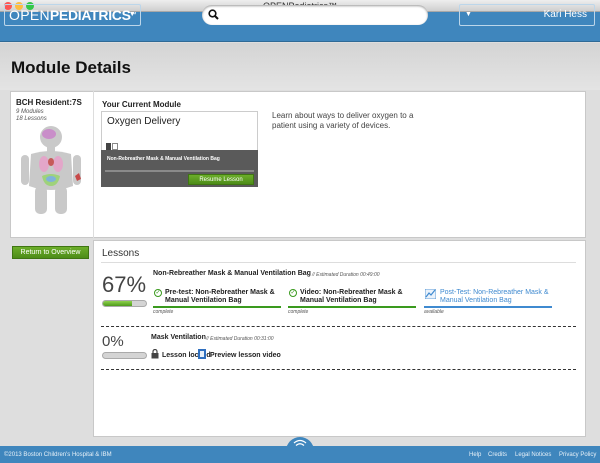  I want to click on footer-link-help: Help, so click(475, 455).